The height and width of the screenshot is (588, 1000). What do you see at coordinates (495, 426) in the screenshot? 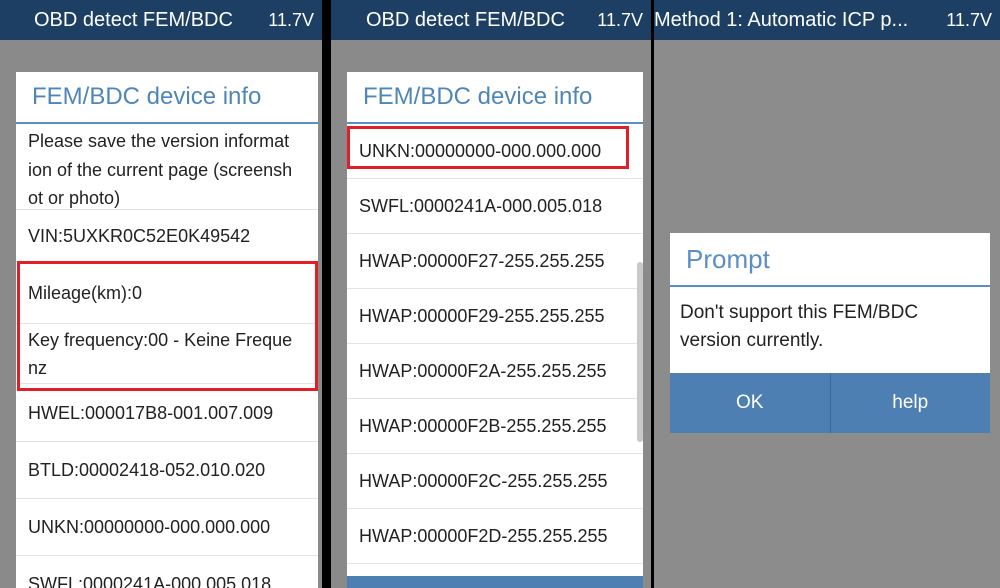
I see `hwap-row: HWAP:00000F2B-255.255.255` at bounding box center [495, 426].